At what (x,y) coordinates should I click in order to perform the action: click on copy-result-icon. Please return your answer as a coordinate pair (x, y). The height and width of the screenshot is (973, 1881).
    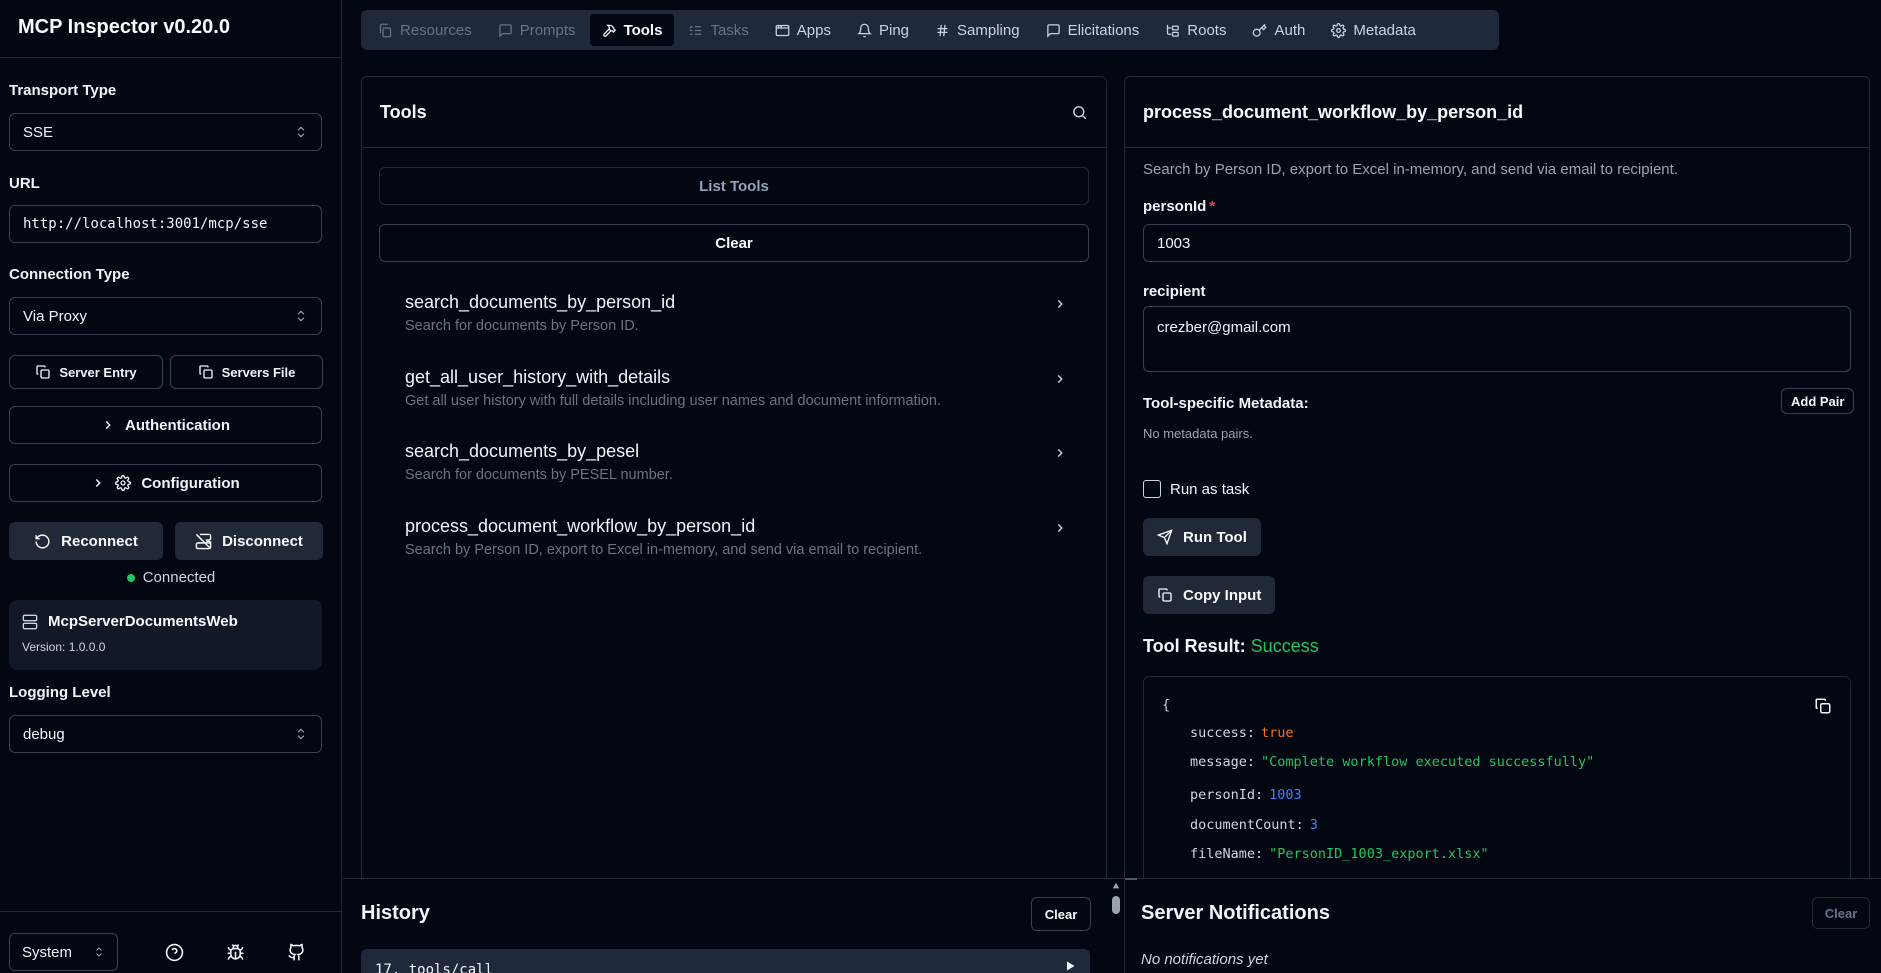
    Looking at the image, I should click on (1823, 706).